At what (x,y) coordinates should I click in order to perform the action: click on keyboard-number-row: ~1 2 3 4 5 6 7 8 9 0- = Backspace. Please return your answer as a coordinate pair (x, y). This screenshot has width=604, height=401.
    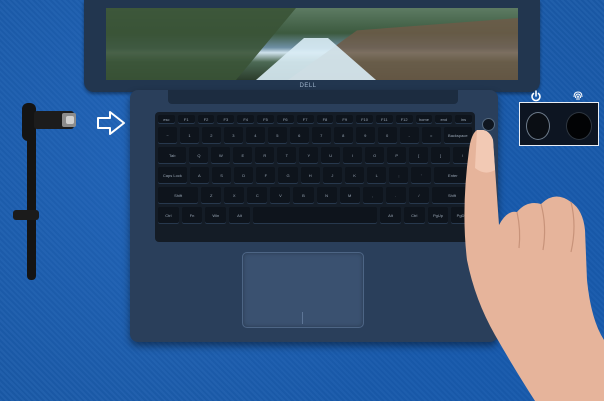
    Looking at the image, I should click on (315, 135).